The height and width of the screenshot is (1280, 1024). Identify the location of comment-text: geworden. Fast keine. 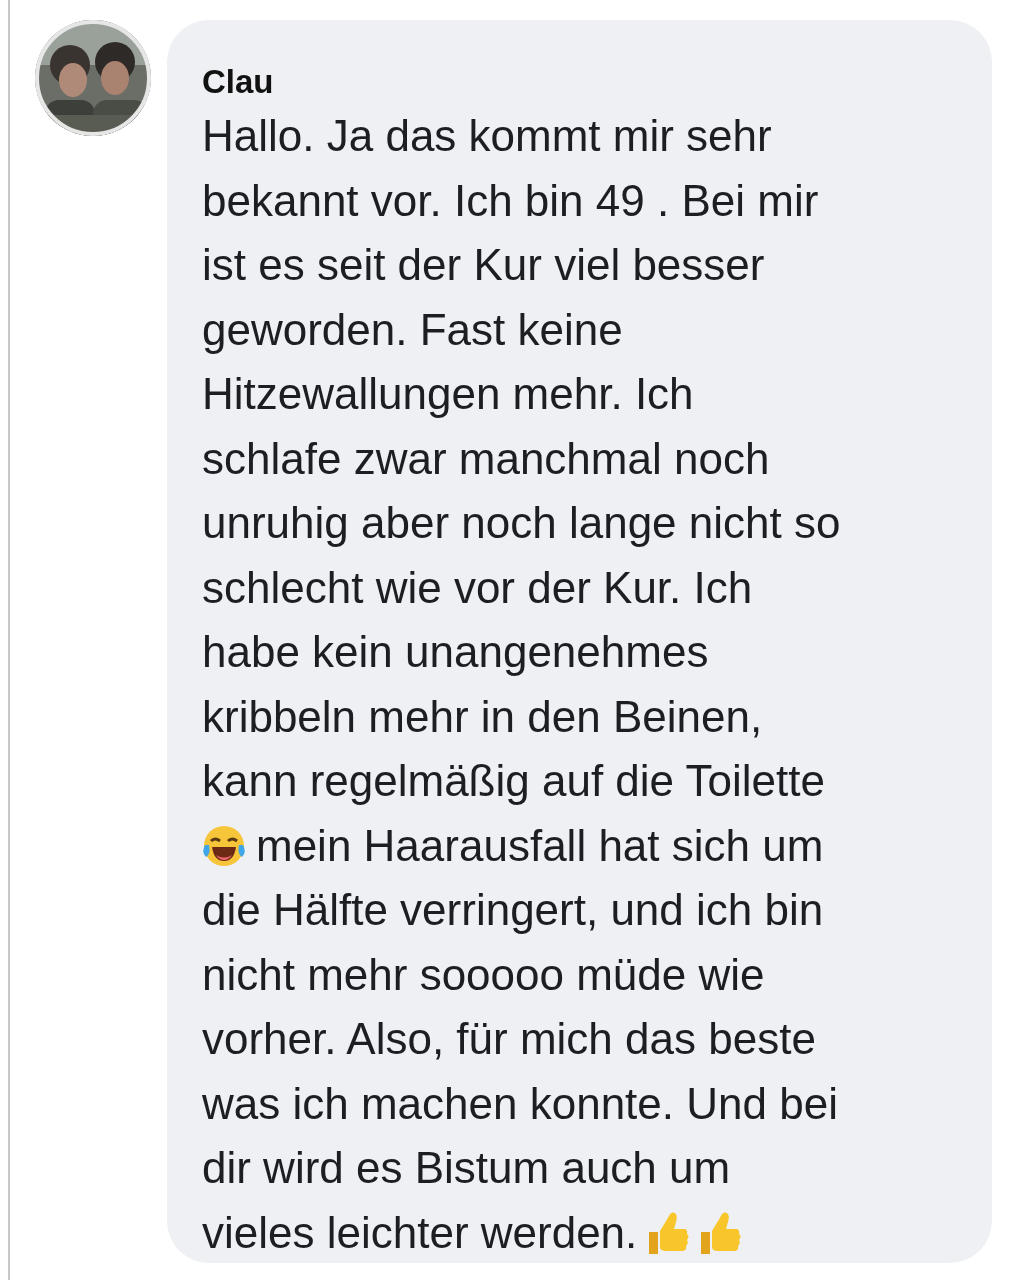
(412, 329).